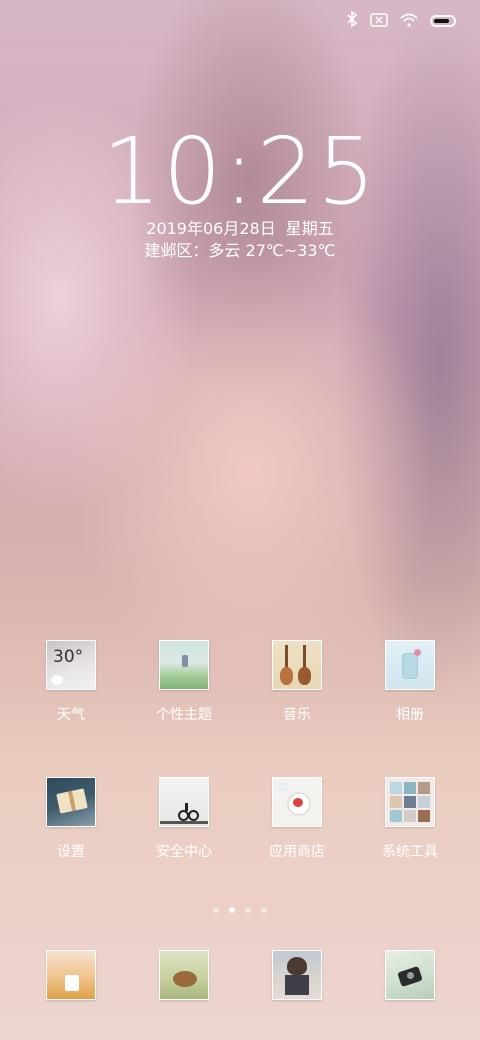  What do you see at coordinates (184, 715) in the screenshot?
I see `app-label: 个性主题` at bounding box center [184, 715].